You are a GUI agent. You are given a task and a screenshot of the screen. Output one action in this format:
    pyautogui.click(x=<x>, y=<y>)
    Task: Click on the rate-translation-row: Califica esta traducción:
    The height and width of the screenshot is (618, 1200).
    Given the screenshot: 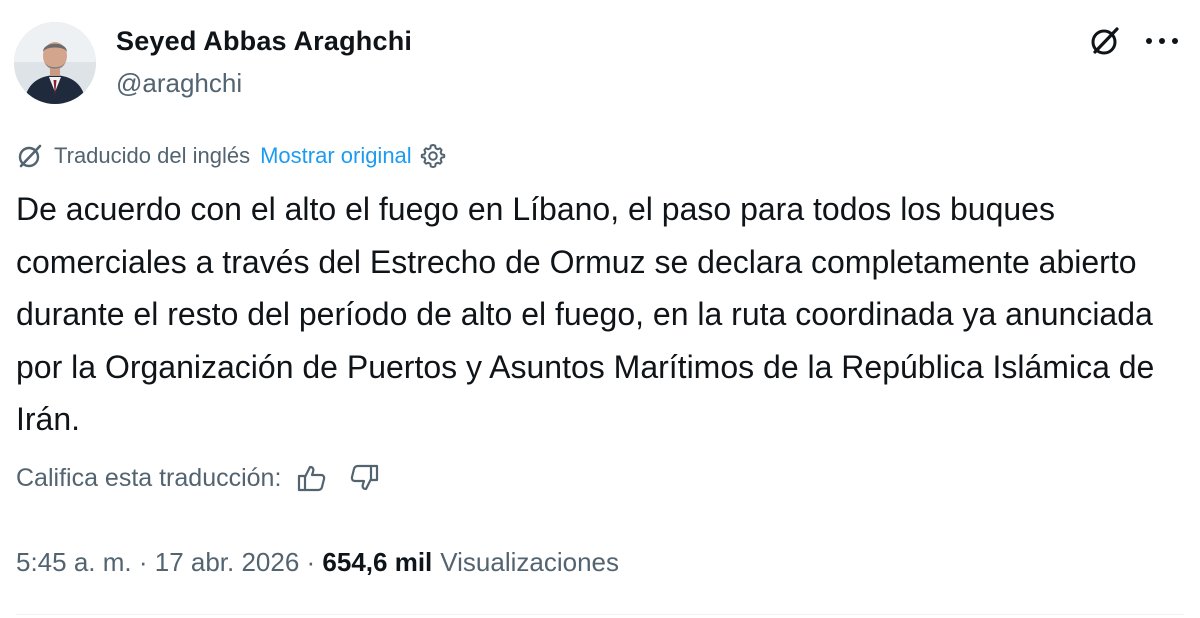 What is the action you would take?
    pyautogui.click(x=197, y=478)
    